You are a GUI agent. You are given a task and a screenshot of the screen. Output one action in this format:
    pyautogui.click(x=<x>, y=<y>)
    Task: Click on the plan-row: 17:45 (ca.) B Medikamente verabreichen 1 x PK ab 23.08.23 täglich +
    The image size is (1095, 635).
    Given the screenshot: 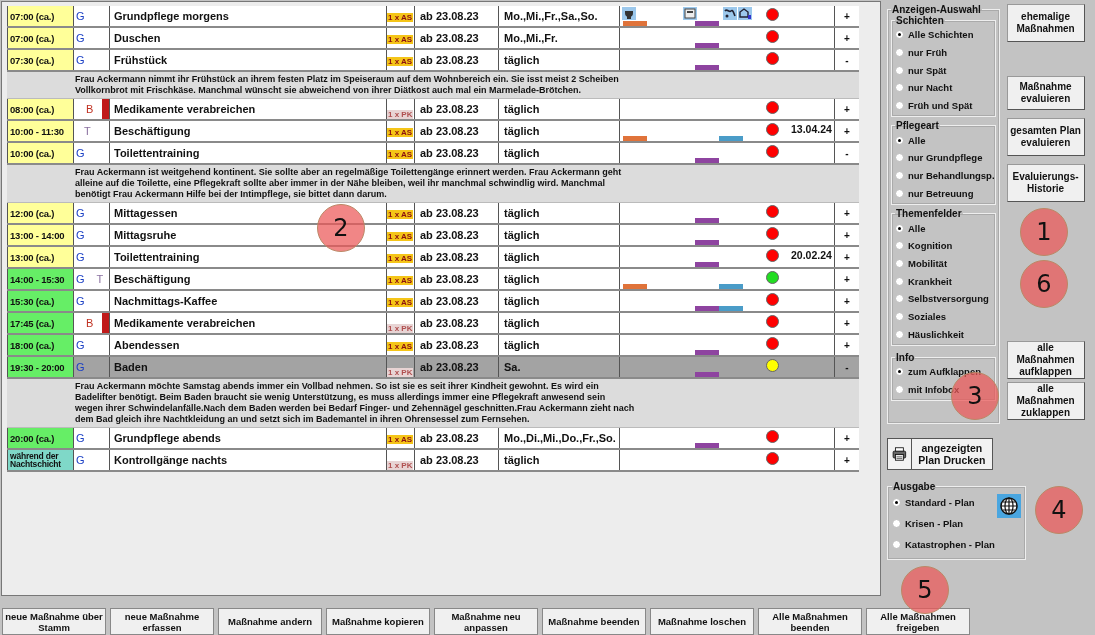 What is the action you would take?
    pyautogui.click(x=433, y=324)
    